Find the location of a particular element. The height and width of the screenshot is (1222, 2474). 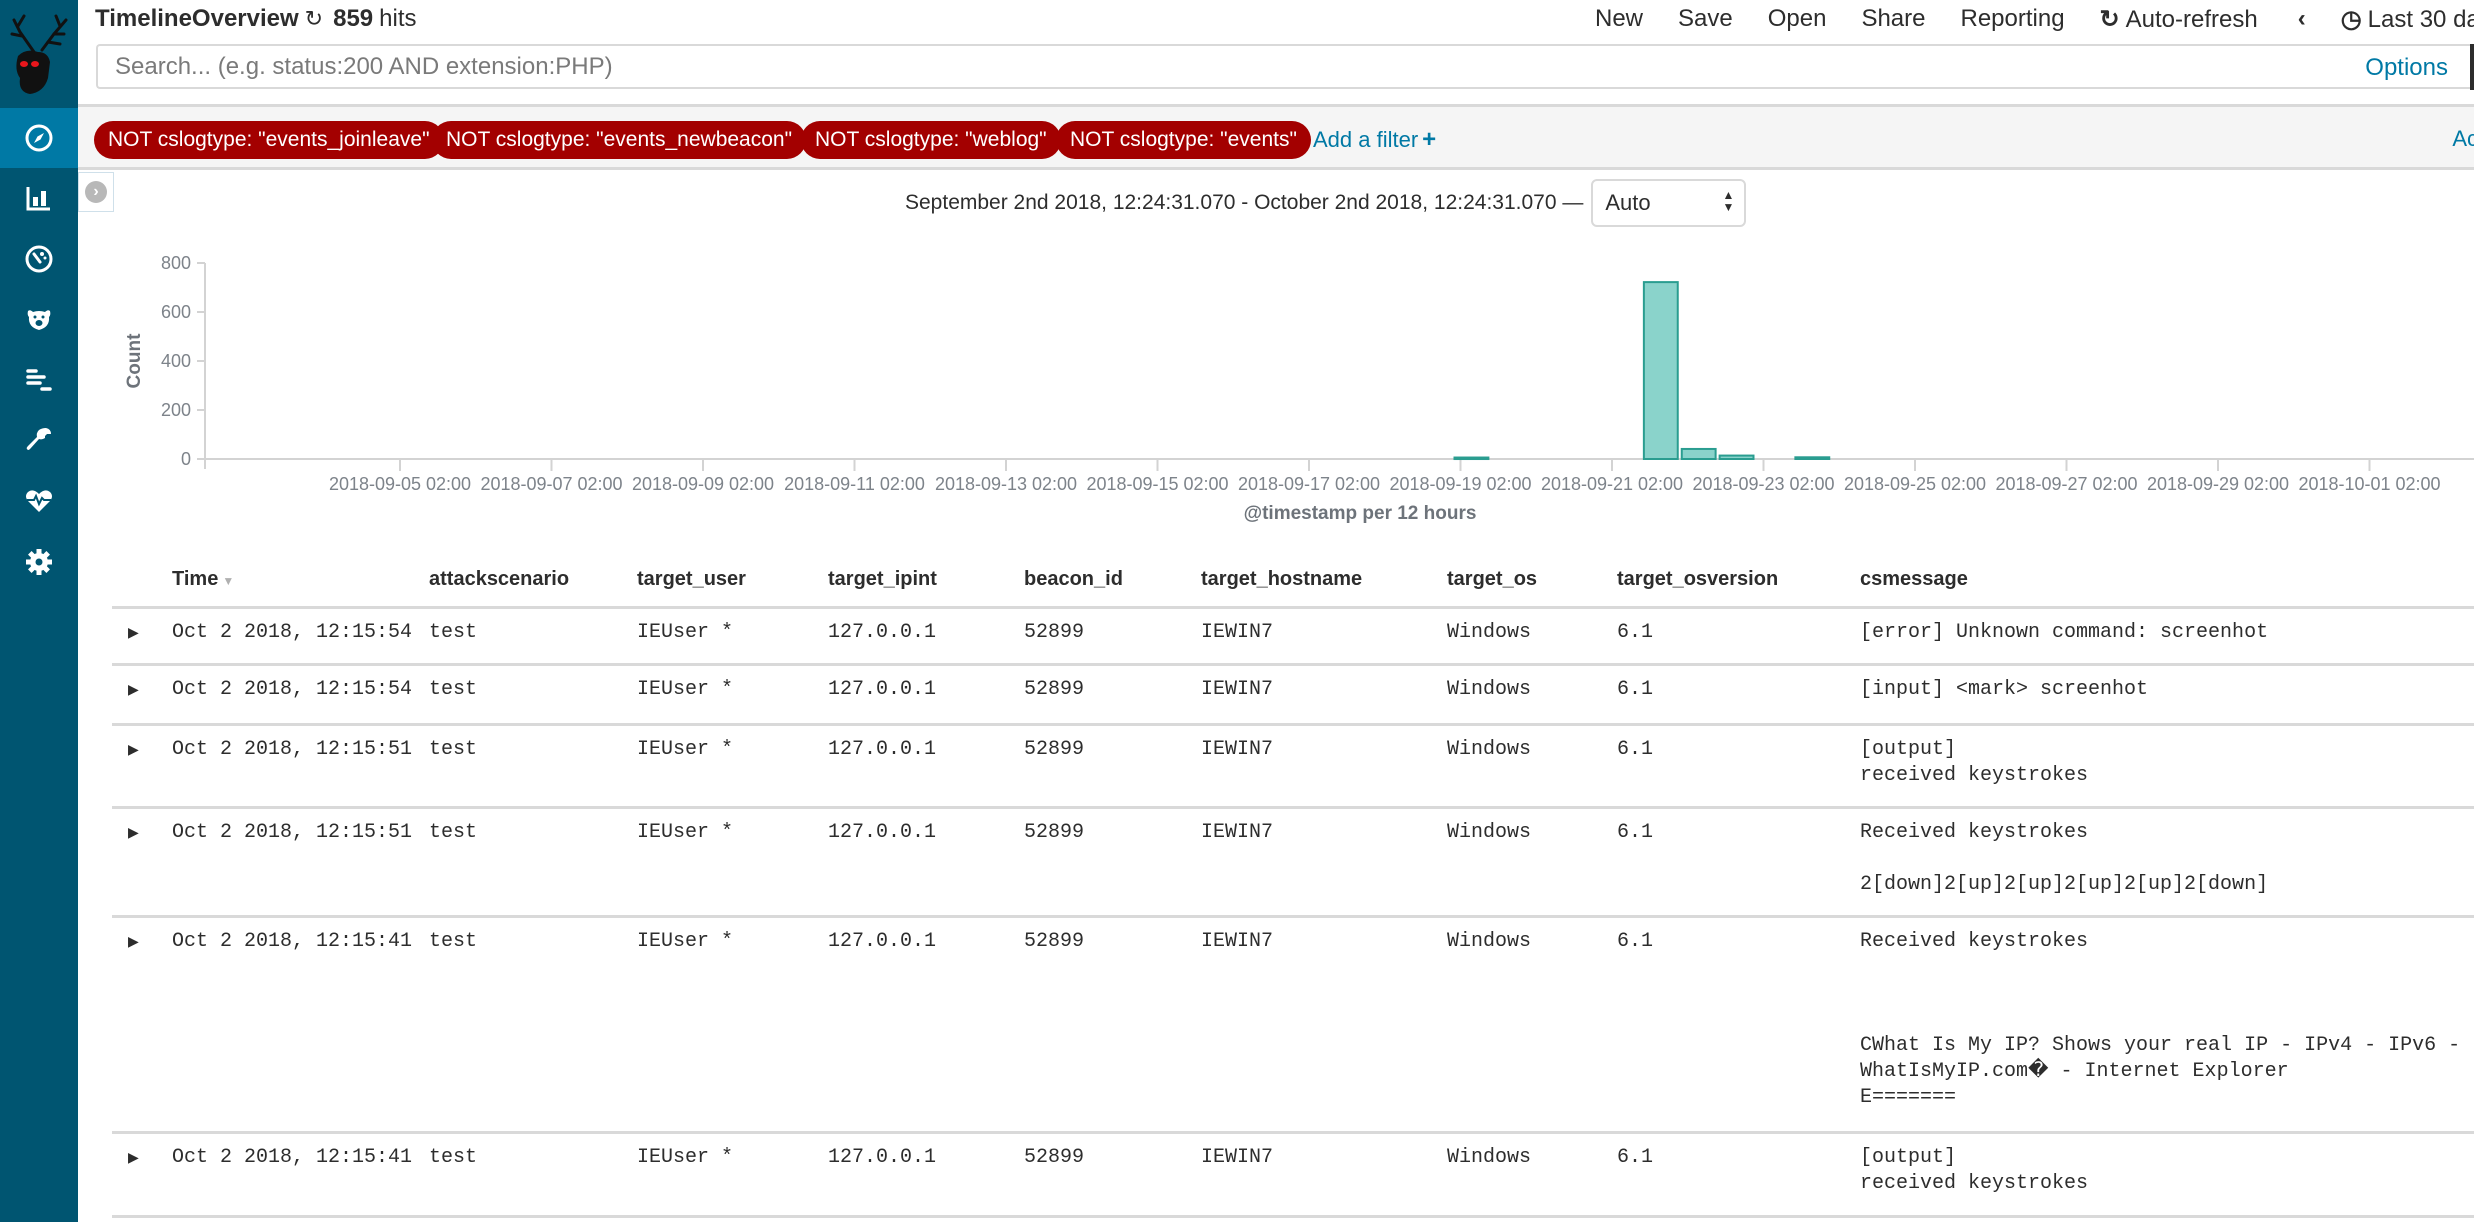

y-tick-label: 800 is located at coordinates (176, 263).